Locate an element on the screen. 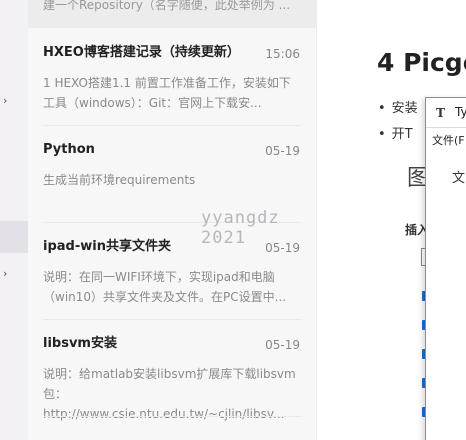 The height and width of the screenshot is (440, 466). typora-logo-icon: T is located at coordinates (440, 113).